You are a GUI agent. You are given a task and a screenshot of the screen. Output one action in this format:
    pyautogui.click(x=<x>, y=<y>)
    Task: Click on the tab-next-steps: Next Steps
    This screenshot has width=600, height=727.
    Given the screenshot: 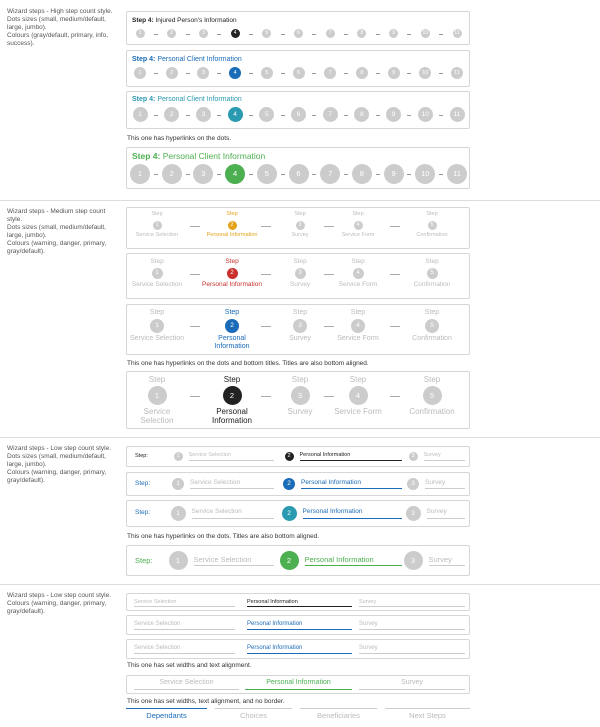 What is the action you would take?
    pyautogui.click(x=427, y=715)
    